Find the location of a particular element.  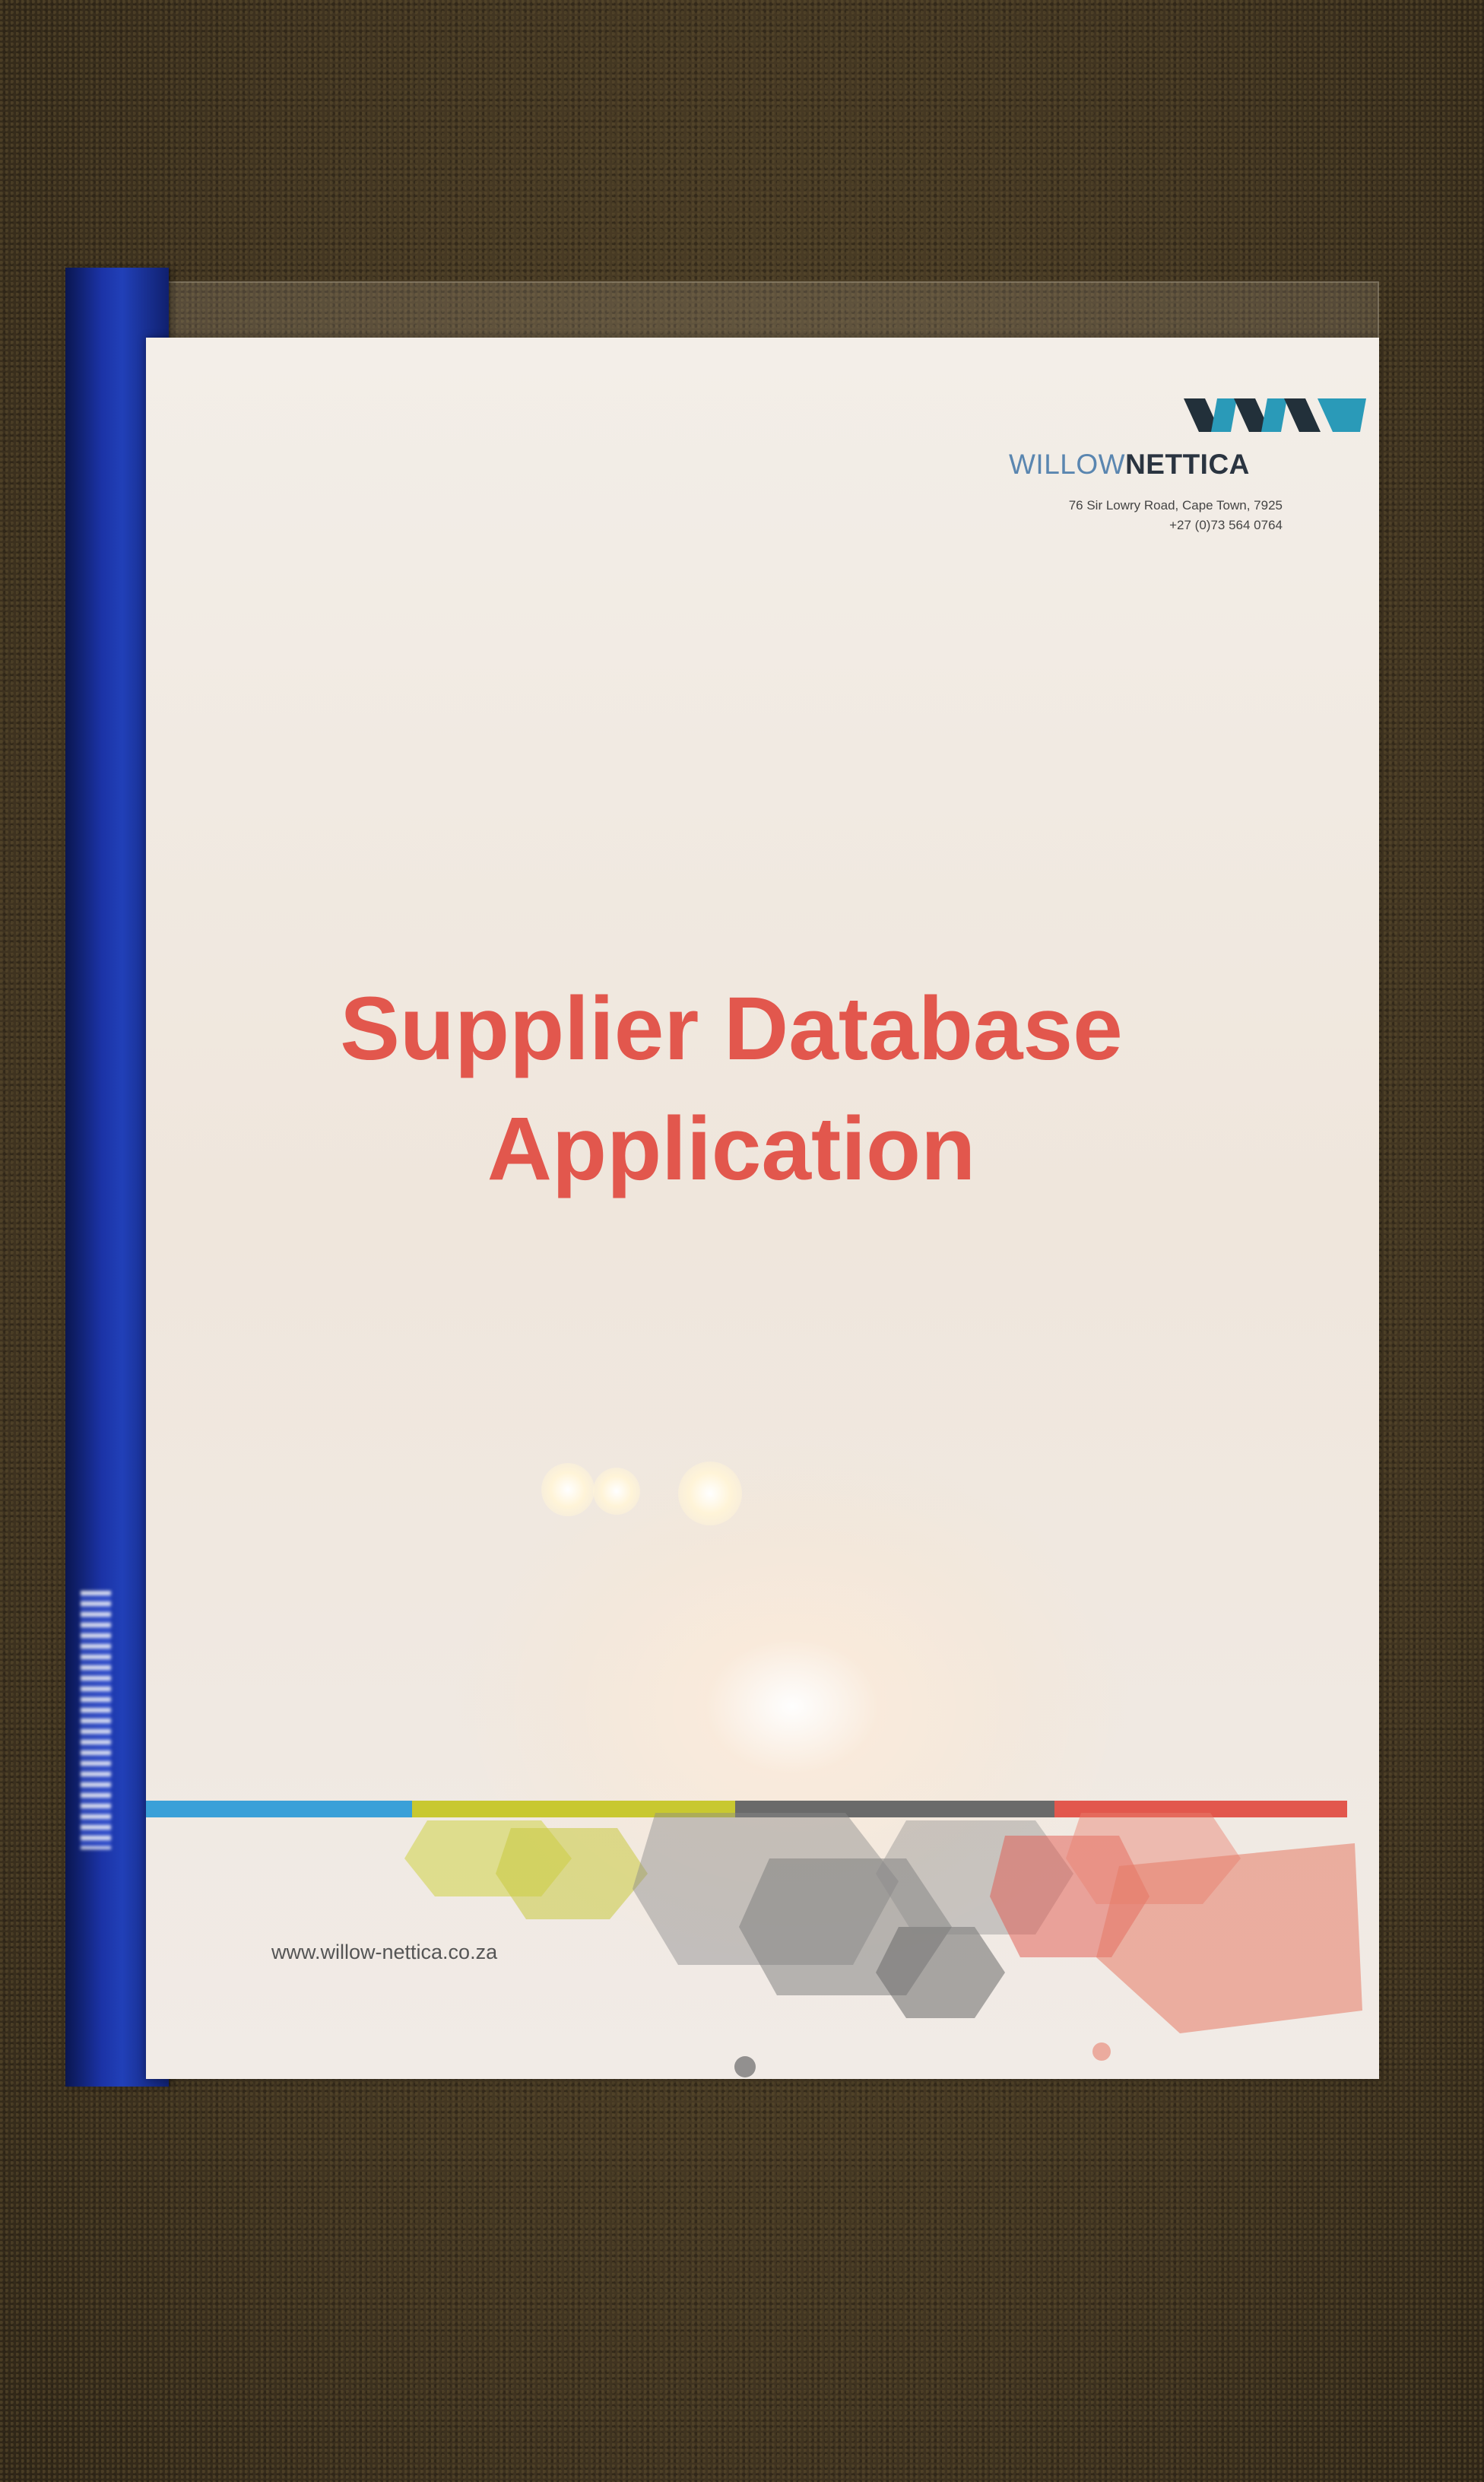

website-url: www.willow-nettica.co.za is located at coordinates (384, 1952).